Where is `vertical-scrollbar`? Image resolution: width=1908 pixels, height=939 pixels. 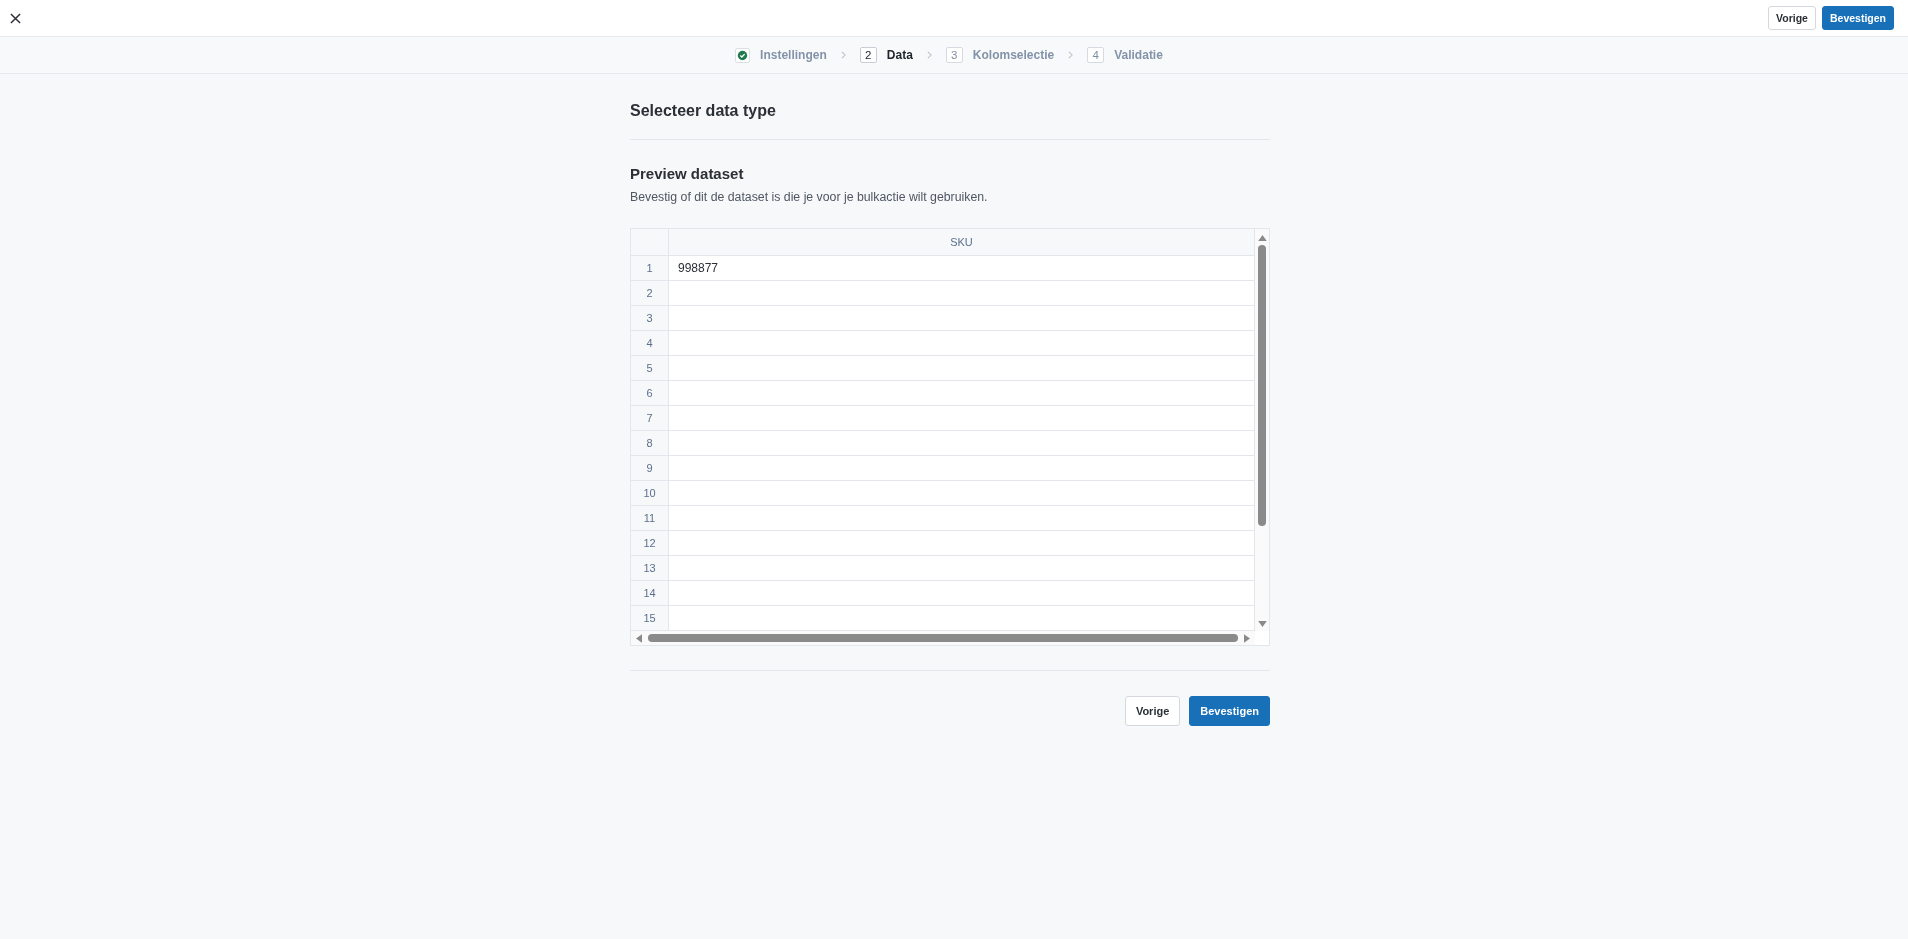
vertical-scrollbar is located at coordinates (1262, 430).